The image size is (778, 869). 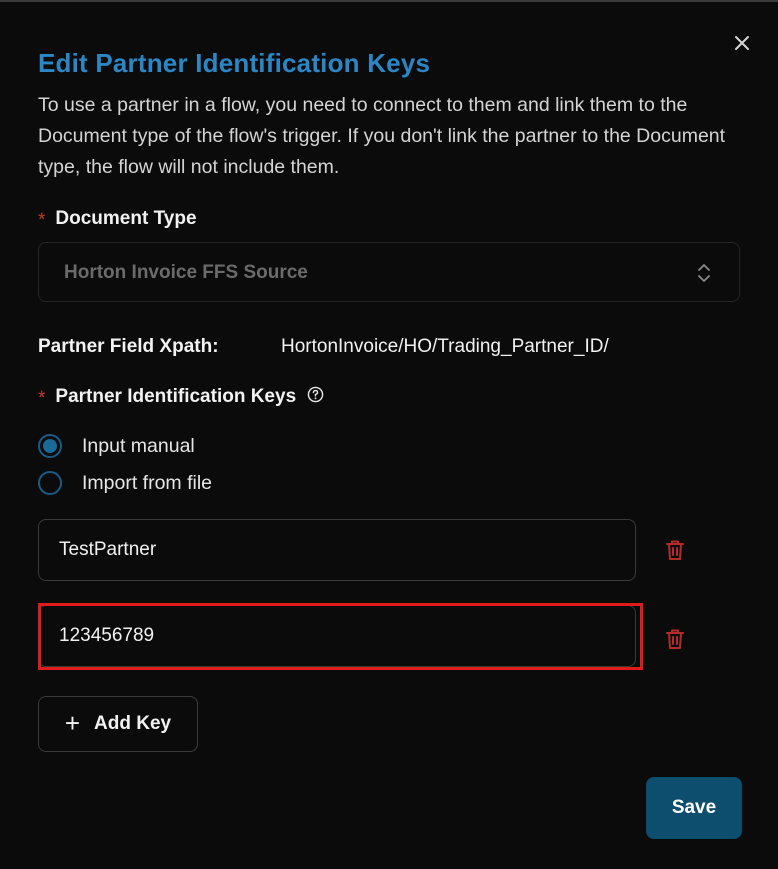 I want to click on add-key-label: Add Key, so click(x=133, y=723).